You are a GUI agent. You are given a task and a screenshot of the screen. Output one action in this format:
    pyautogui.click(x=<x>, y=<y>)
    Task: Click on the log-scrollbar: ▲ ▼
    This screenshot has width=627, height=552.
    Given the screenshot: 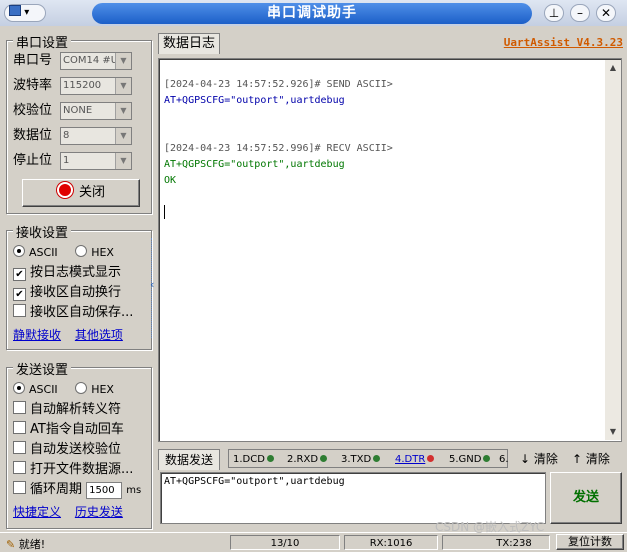 What is the action you would take?
    pyautogui.click(x=613, y=250)
    